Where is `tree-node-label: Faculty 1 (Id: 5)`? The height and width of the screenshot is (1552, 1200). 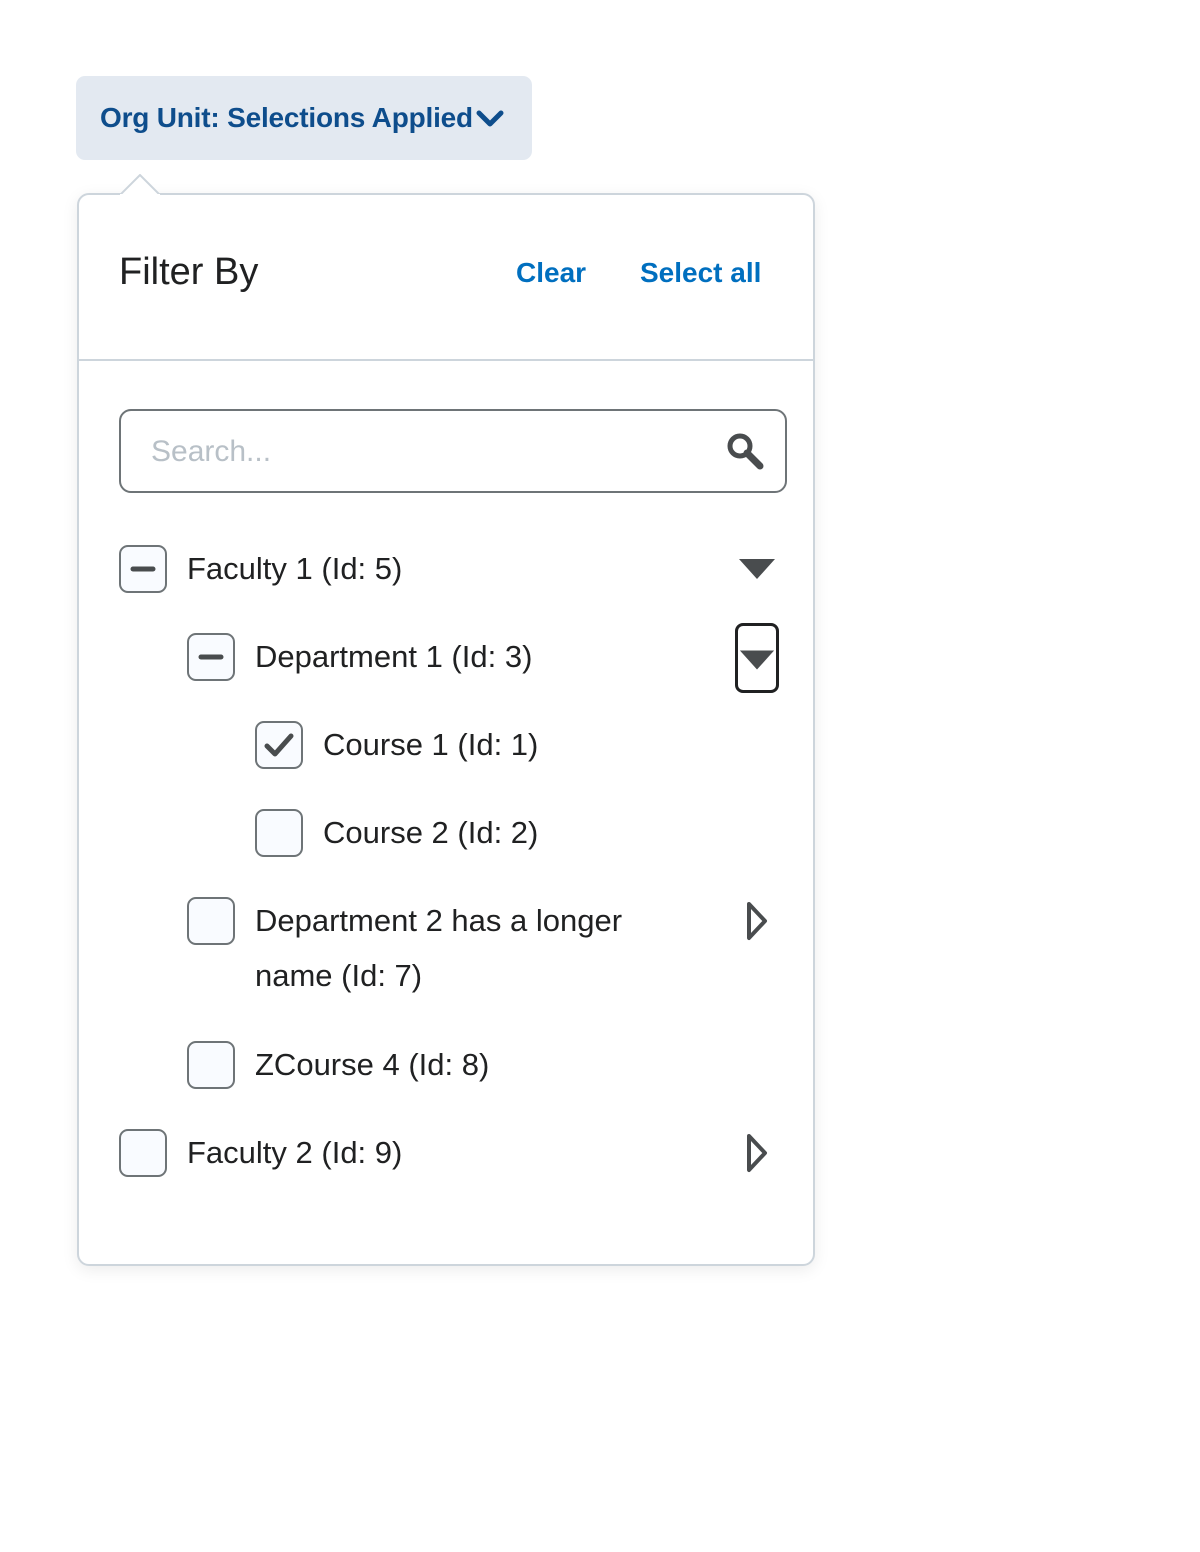 tree-node-label: Faculty 1 (Id: 5) is located at coordinates (295, 568).